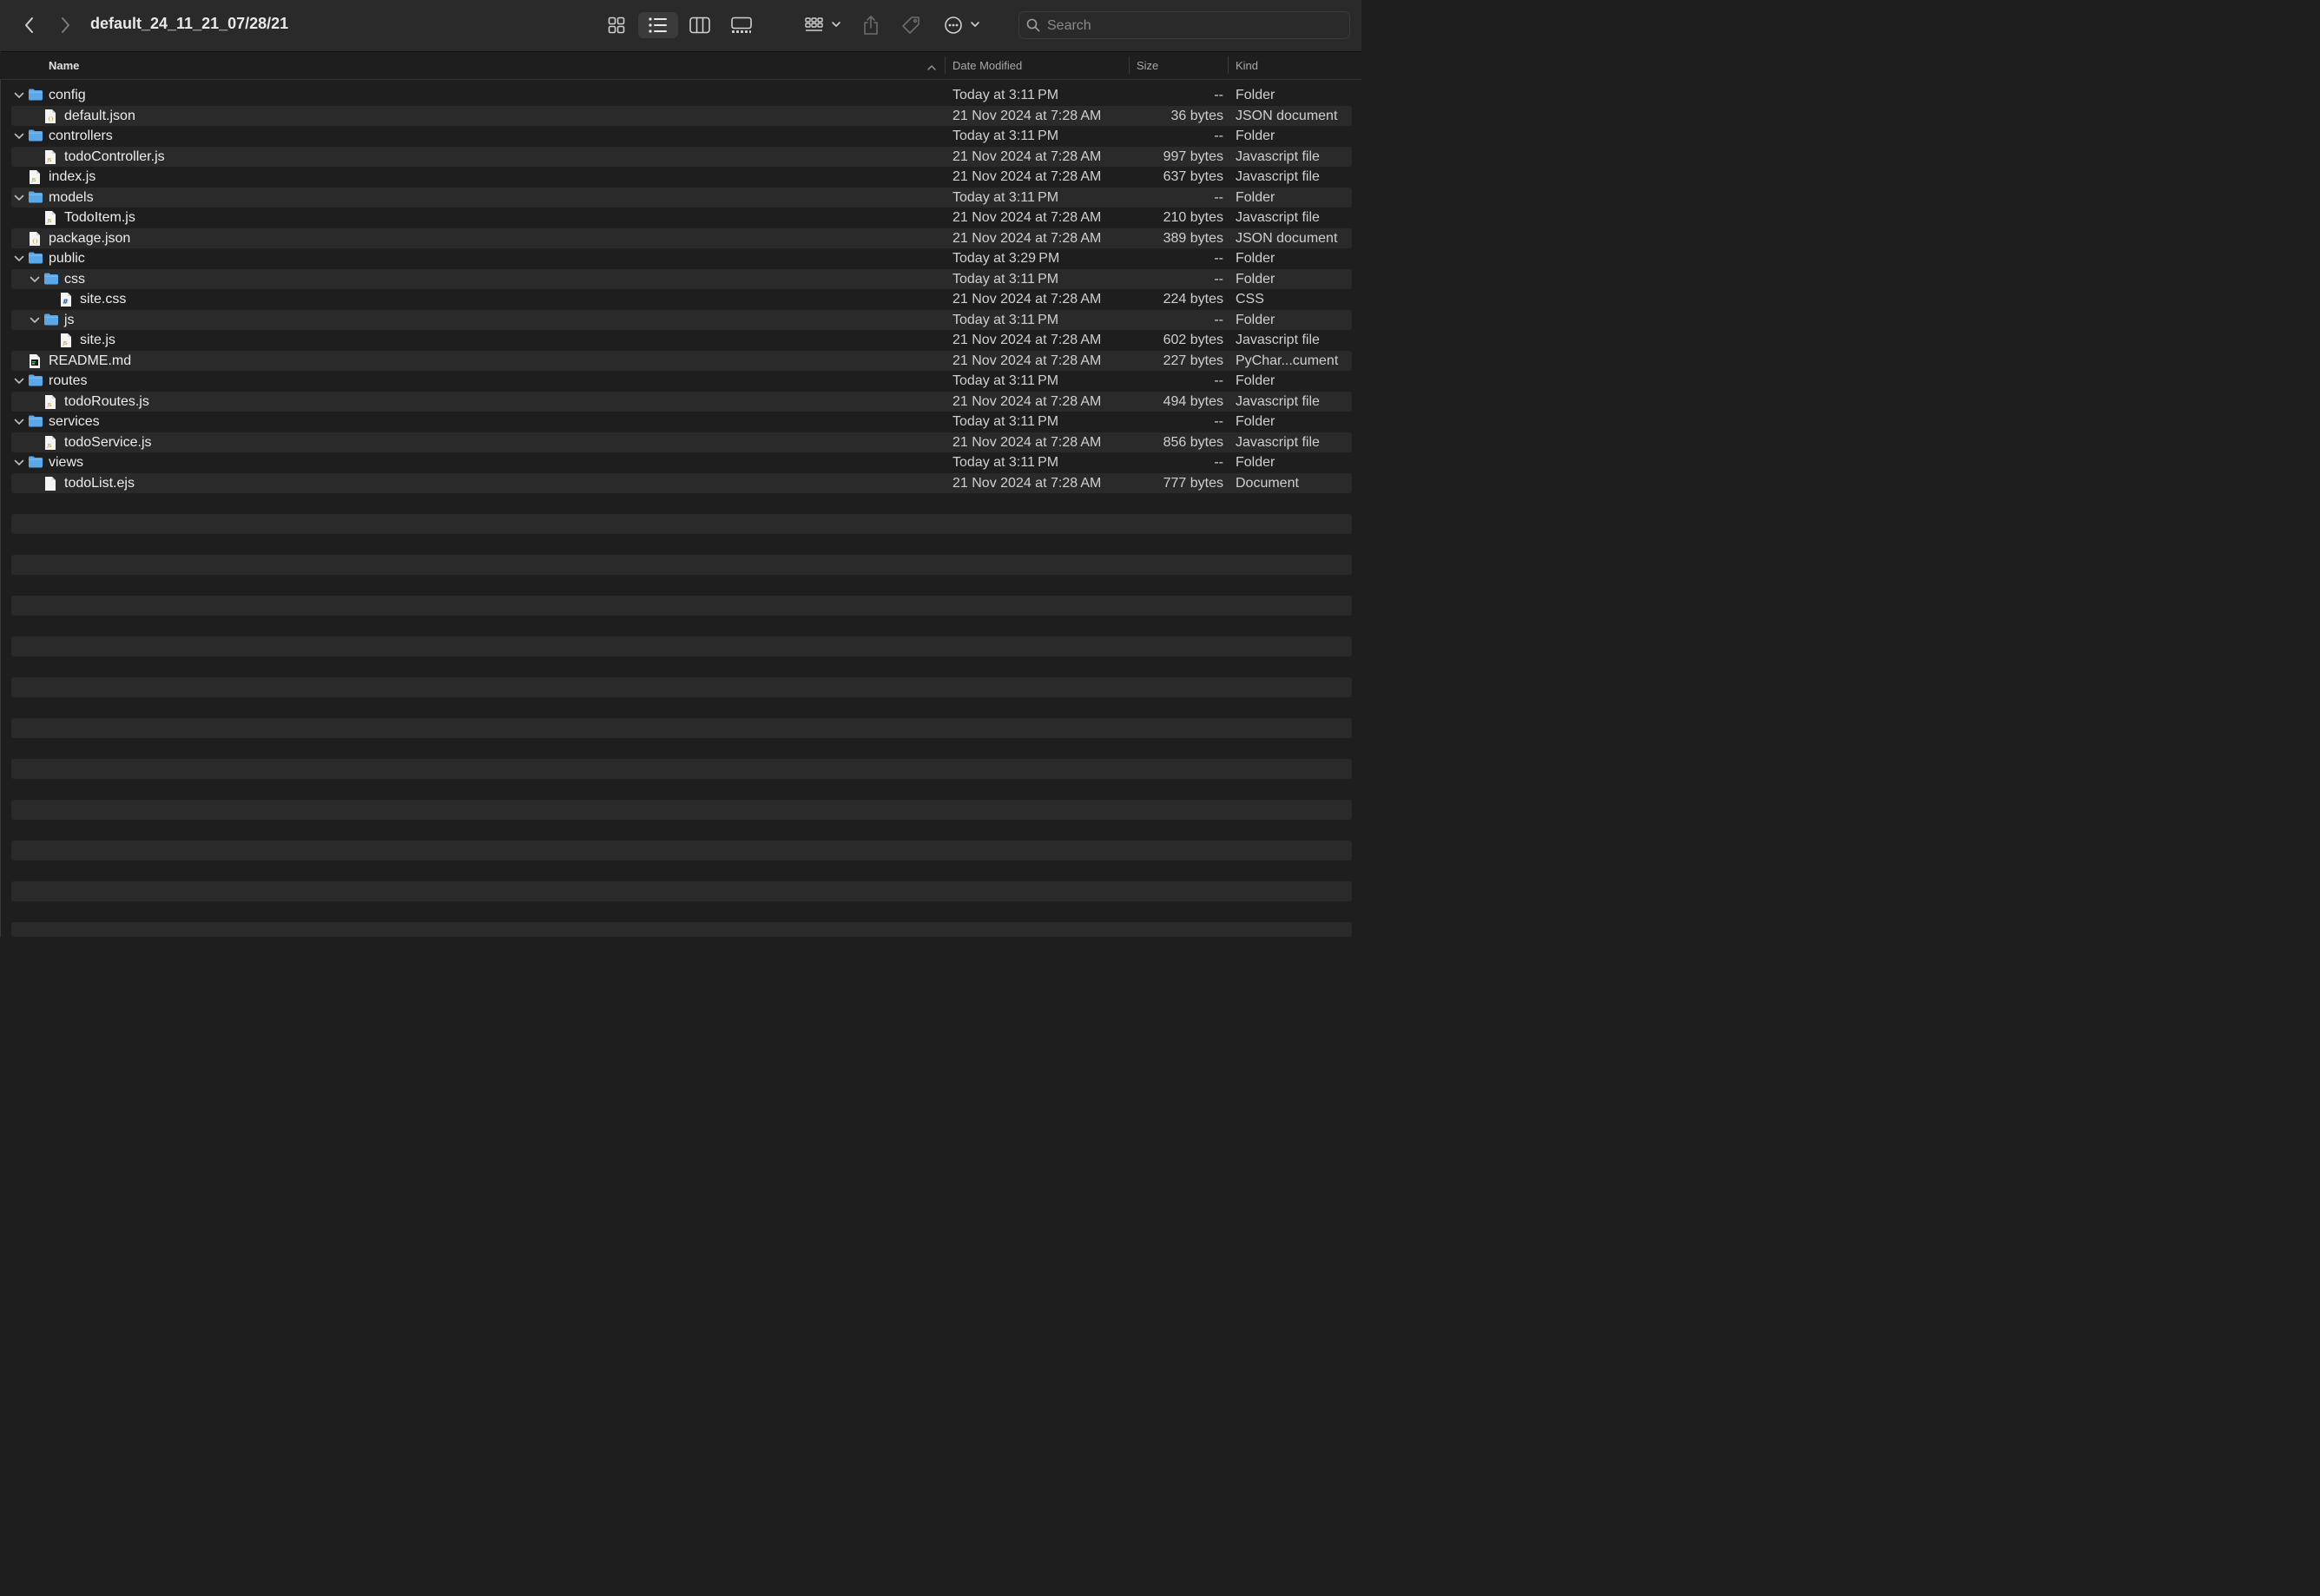 The width and height of the screenshot is (2320, 1596). Describe the element at coordinates (681, 319) in the screenshot. I see `folder-row: js Today at 3:11 PM -- Folder` at that location.